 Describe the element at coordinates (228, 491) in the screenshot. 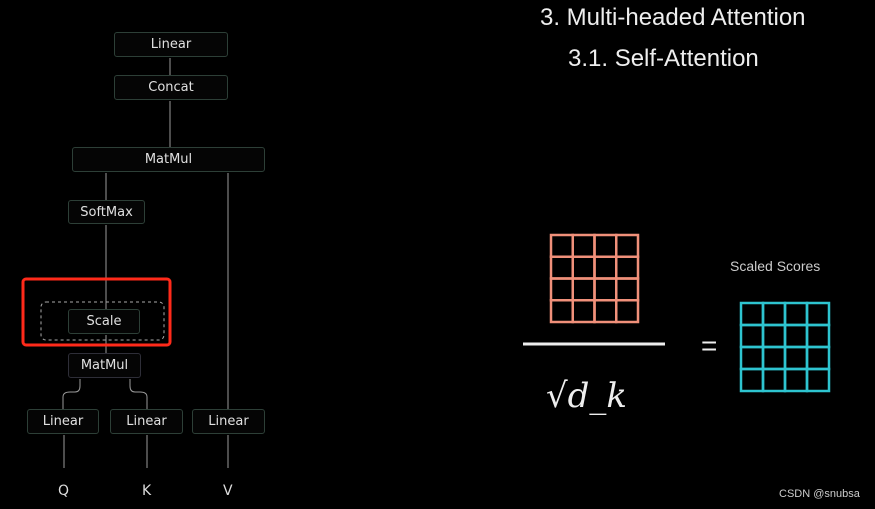

I see `input-v: V` at that location.